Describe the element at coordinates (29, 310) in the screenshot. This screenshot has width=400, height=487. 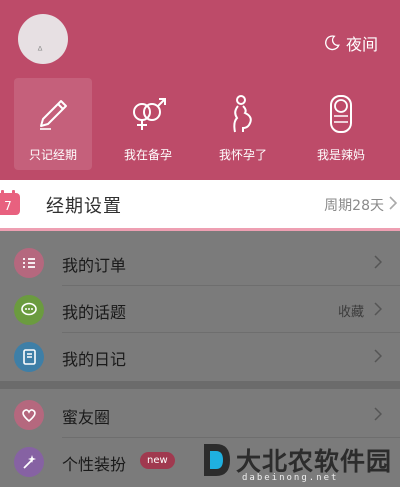
I see `chat-bubble-icon` at that location.